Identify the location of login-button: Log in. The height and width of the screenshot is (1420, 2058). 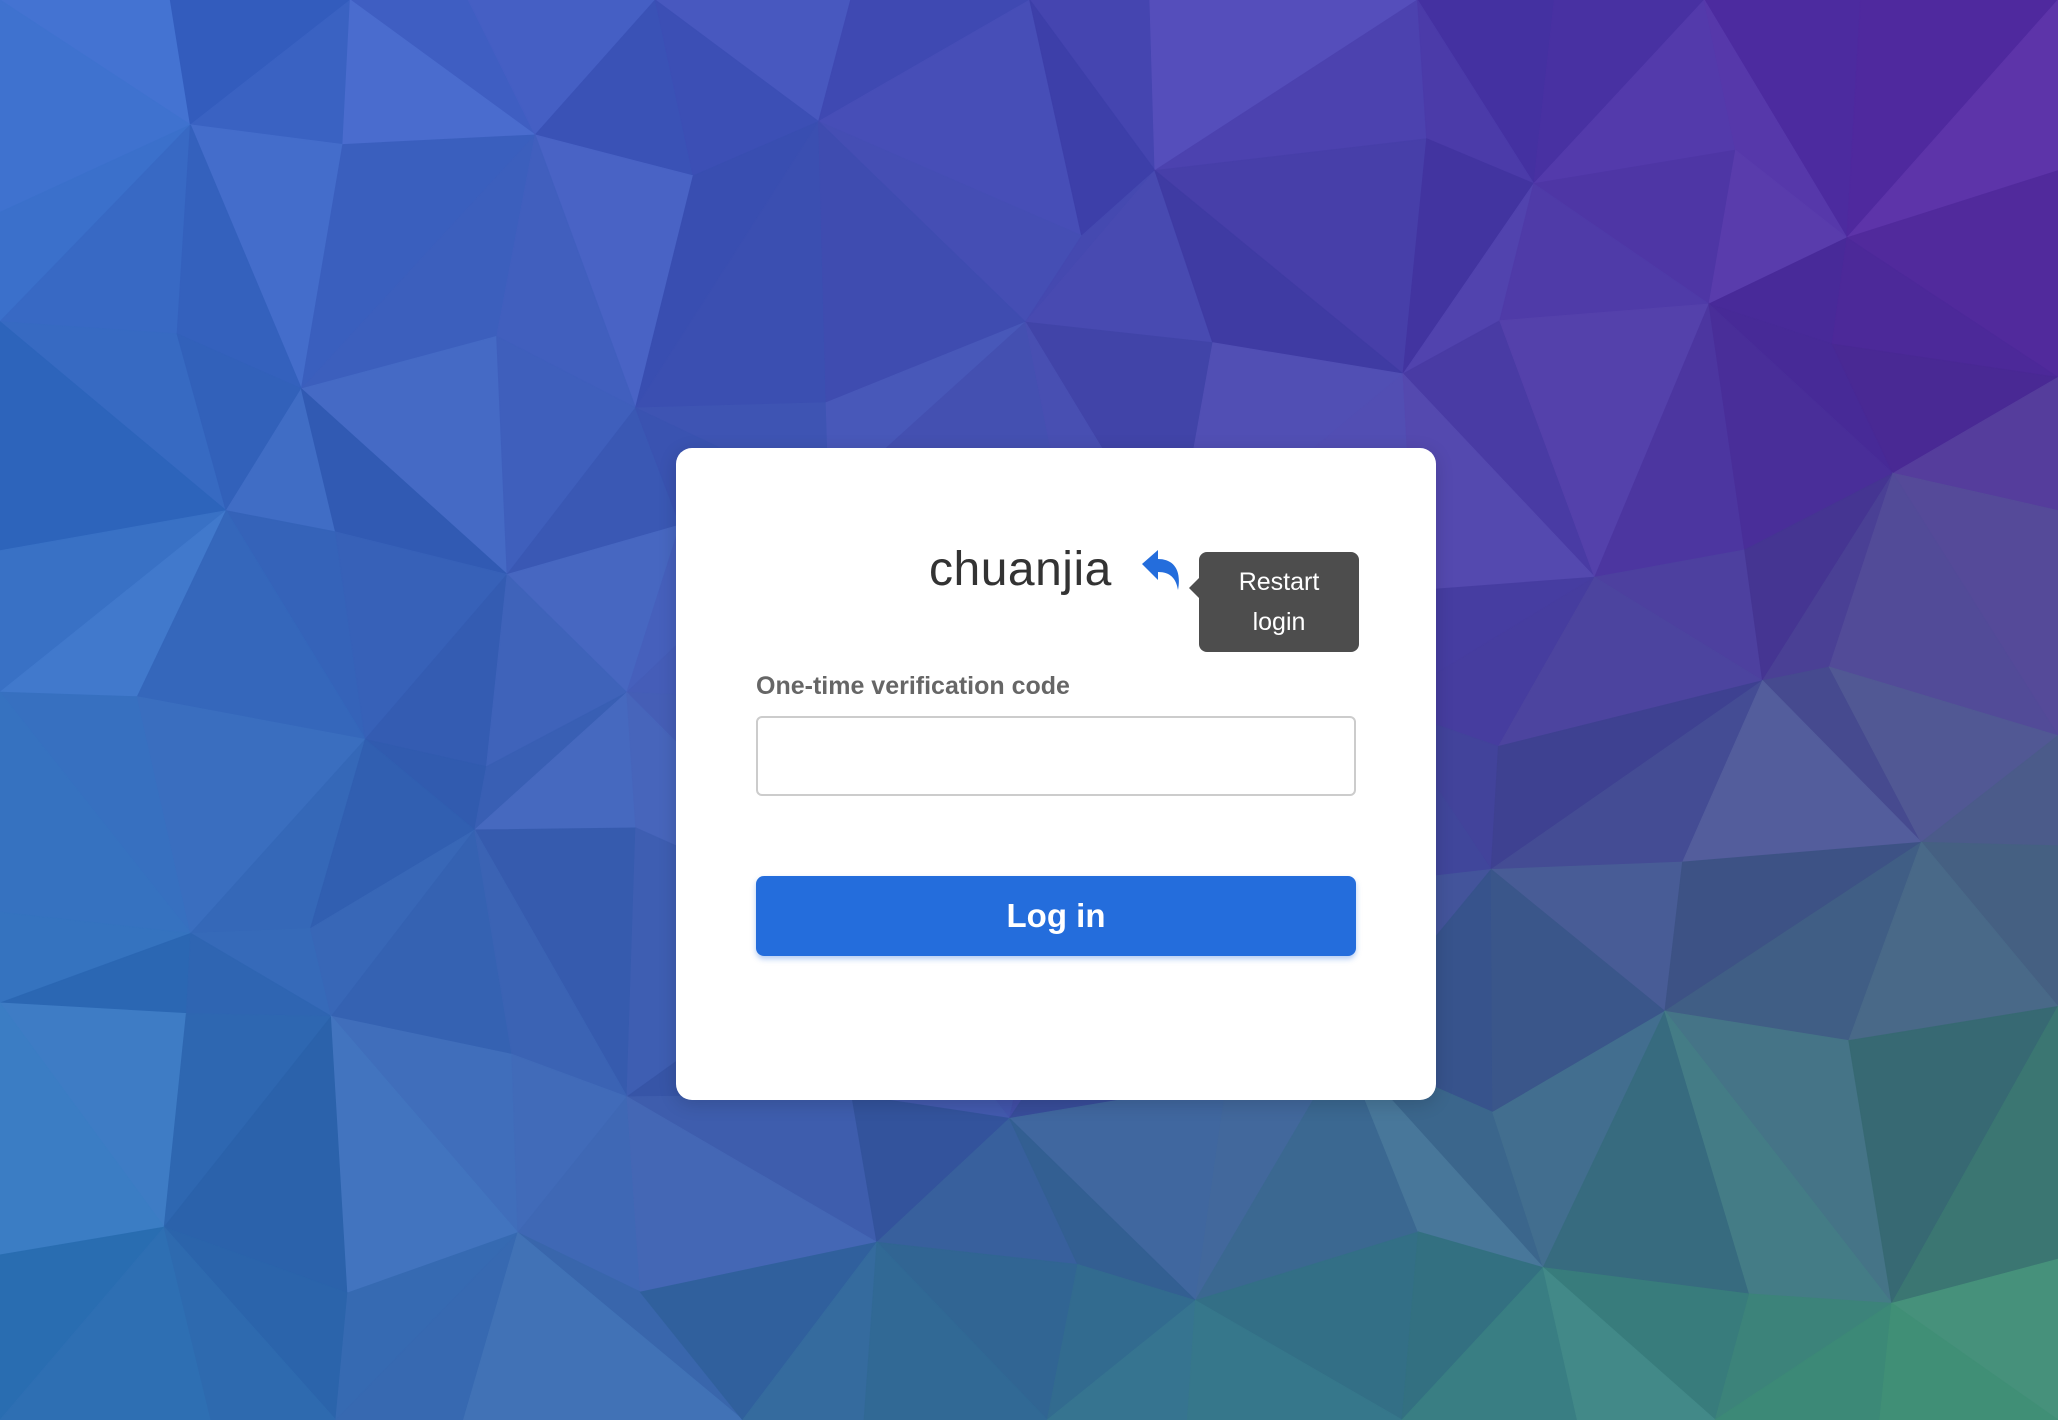
(1056, 916).